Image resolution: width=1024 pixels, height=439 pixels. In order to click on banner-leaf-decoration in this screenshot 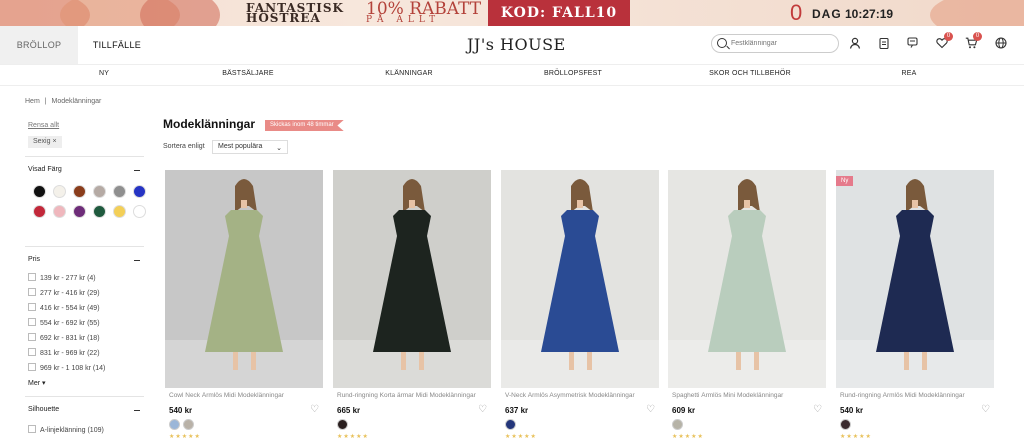, I will do `click(180, 13)`.